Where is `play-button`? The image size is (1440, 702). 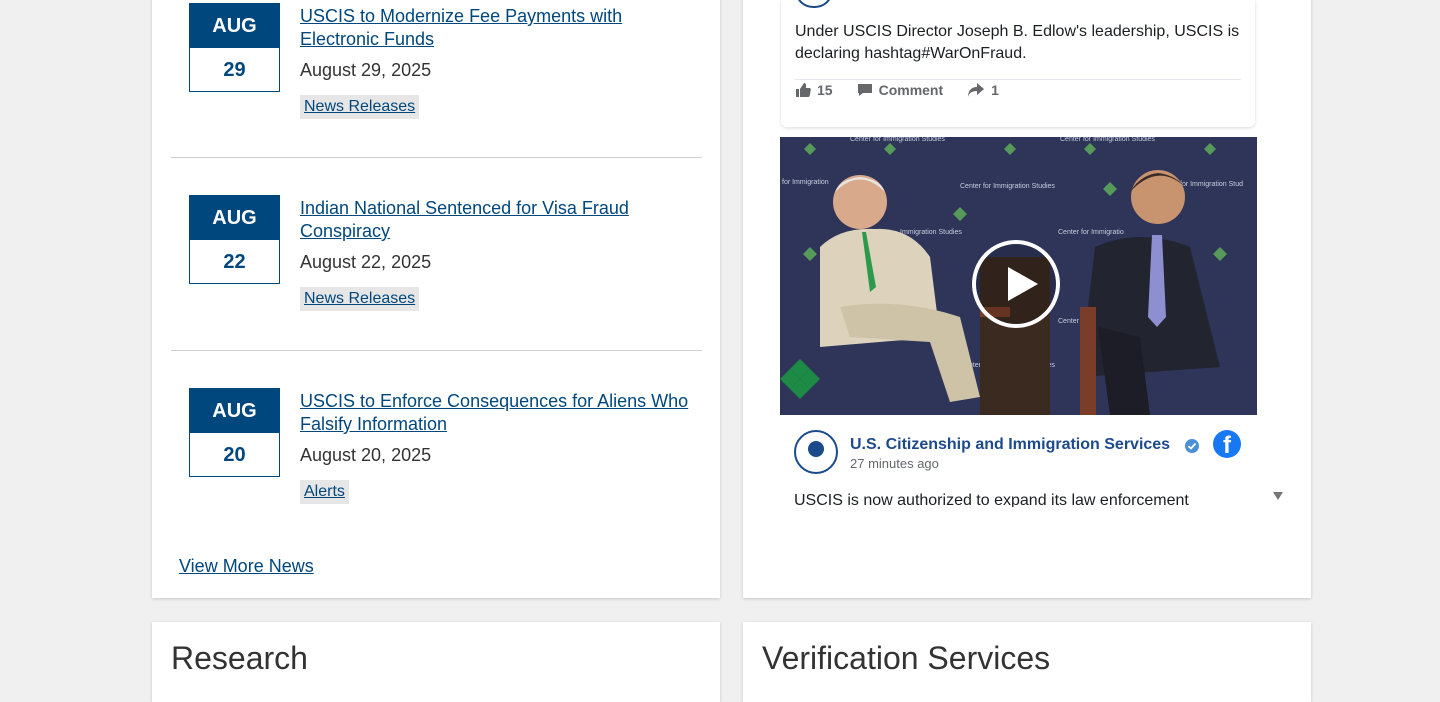
play-button is located at coordinates (1016, 284).